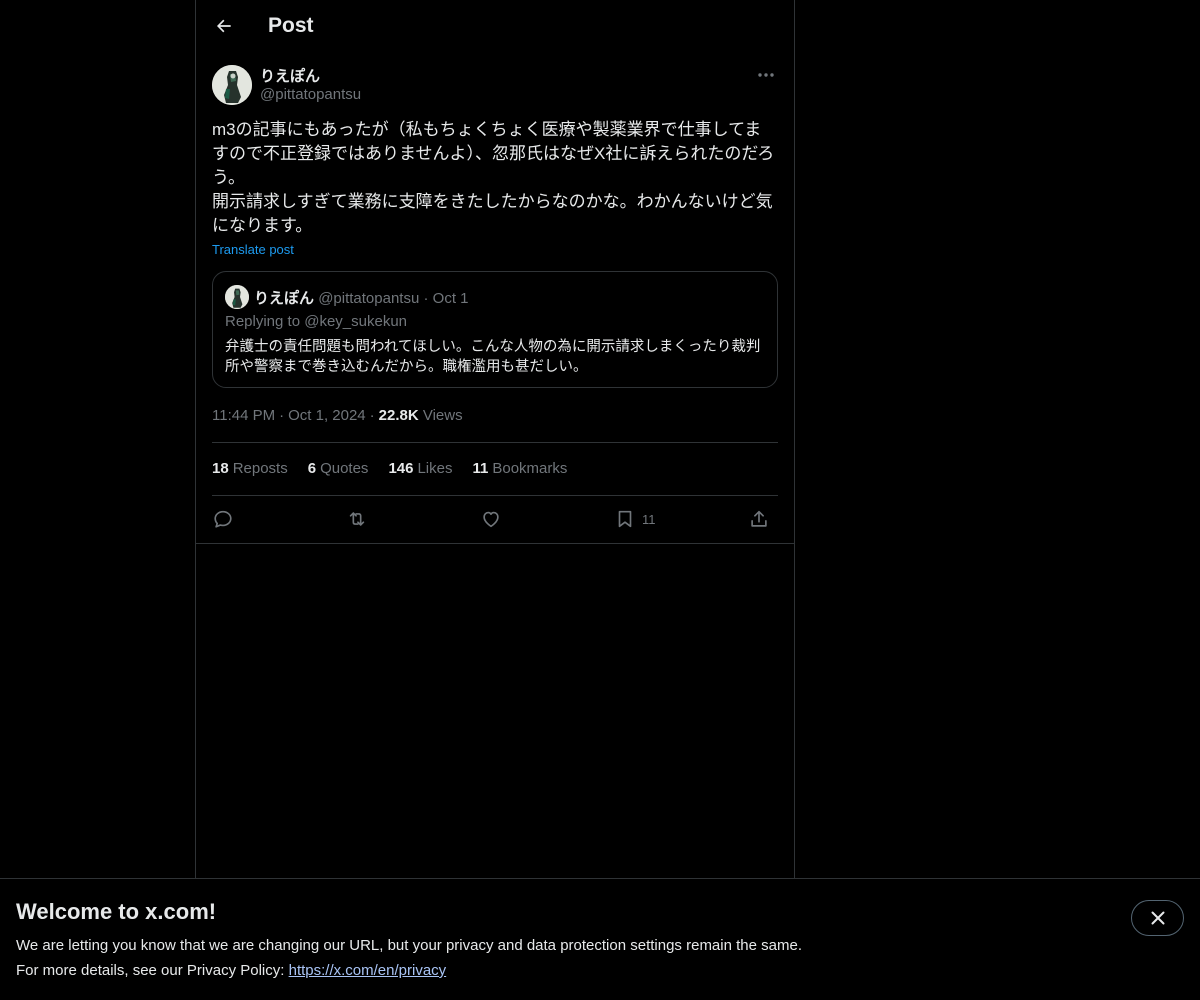  What do you see at coordinates (480, 468) in the screenshot?
I see `bookmarks-count: 11` at bounding box center [480, 468].